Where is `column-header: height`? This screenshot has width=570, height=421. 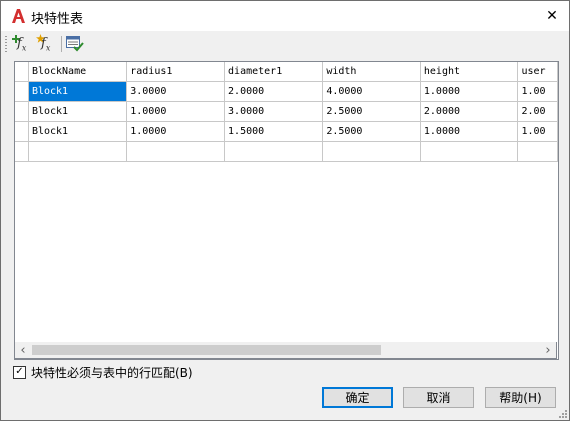
column-header: height is located at coordinates (469, 72).